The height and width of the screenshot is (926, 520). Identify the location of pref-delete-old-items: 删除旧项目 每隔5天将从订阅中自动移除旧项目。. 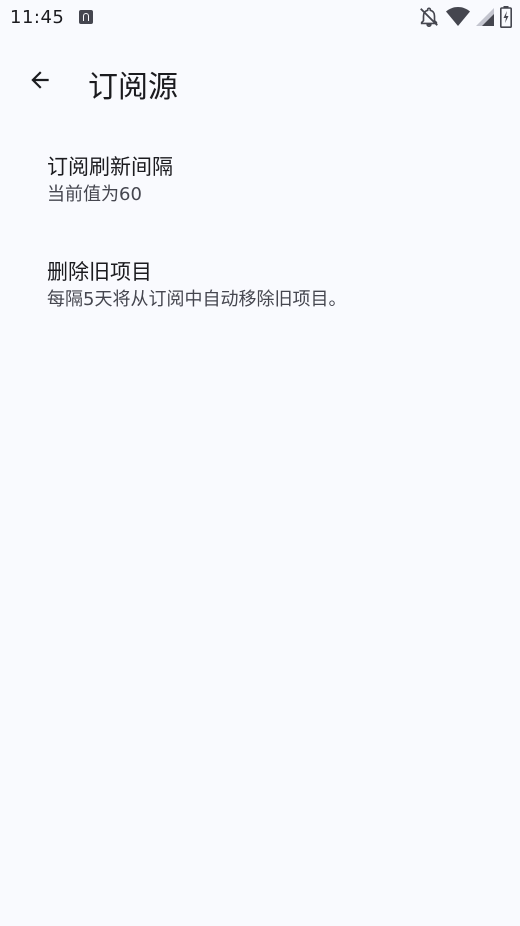
(260, 285).